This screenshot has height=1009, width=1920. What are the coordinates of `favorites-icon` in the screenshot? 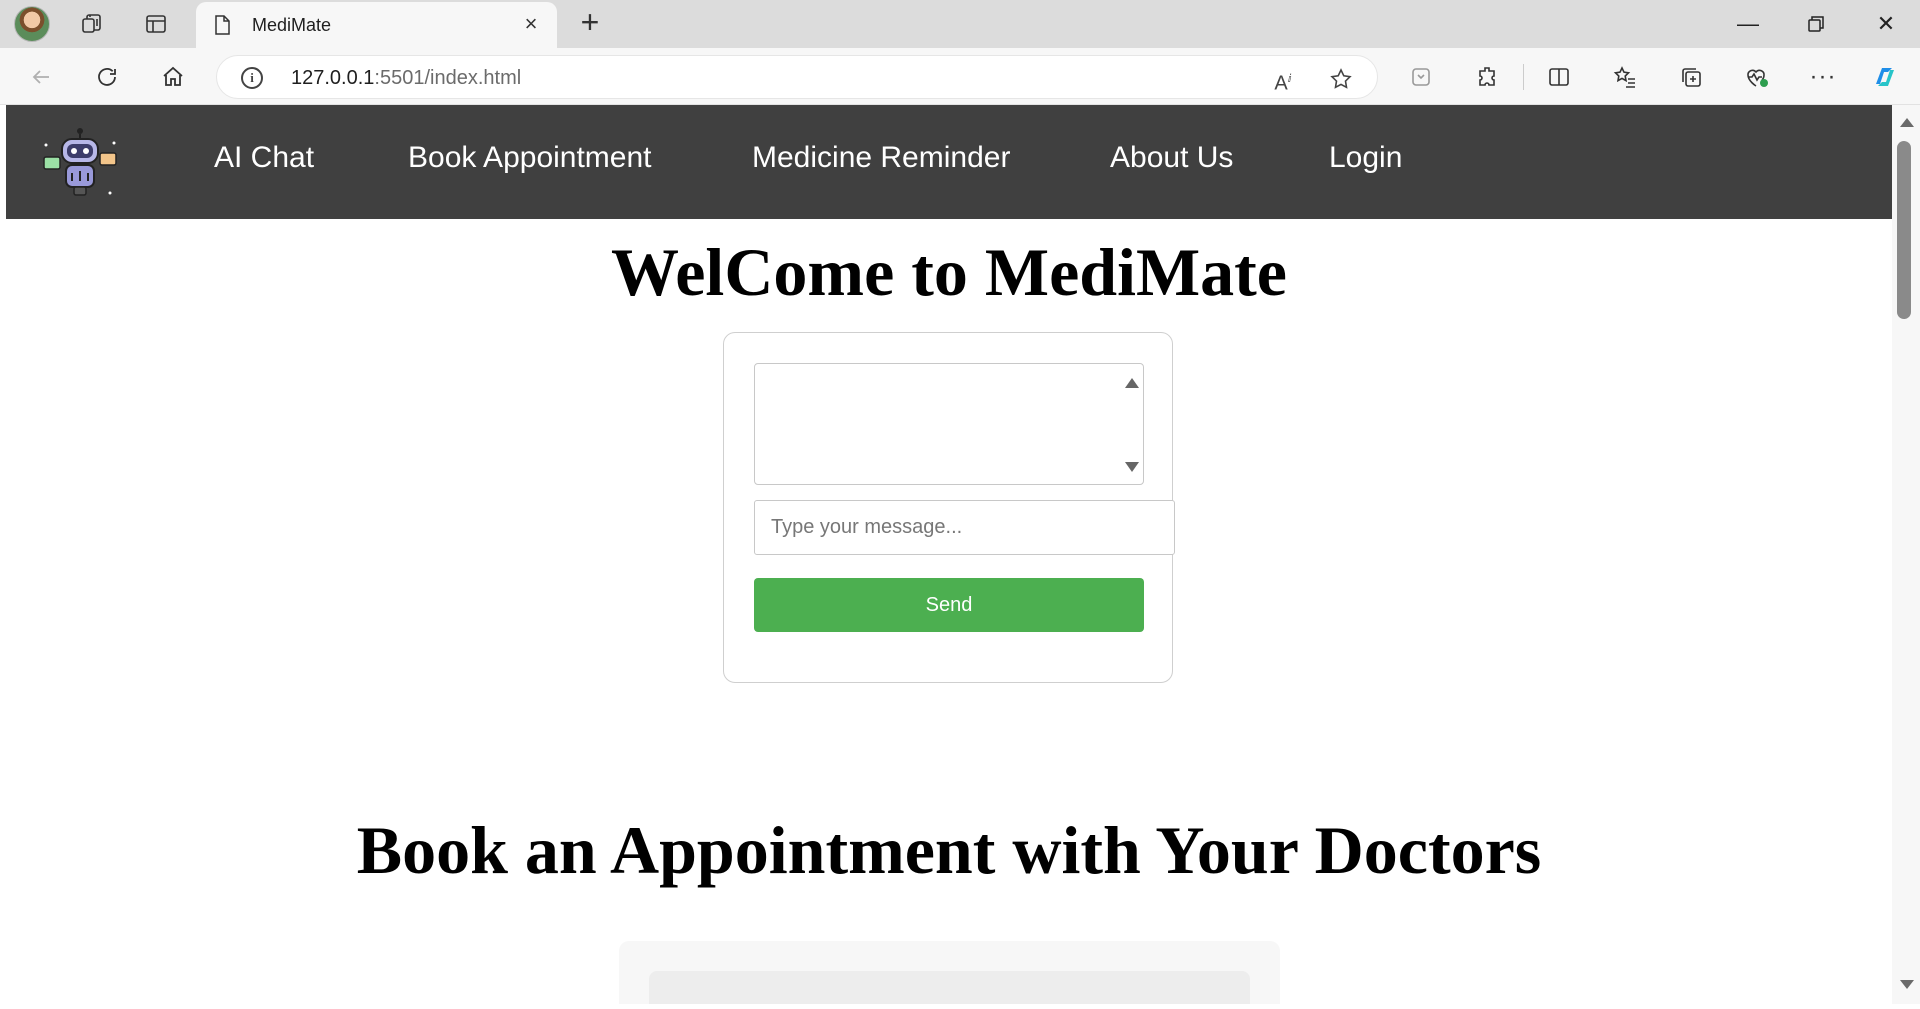 It's located at (1625, 77).